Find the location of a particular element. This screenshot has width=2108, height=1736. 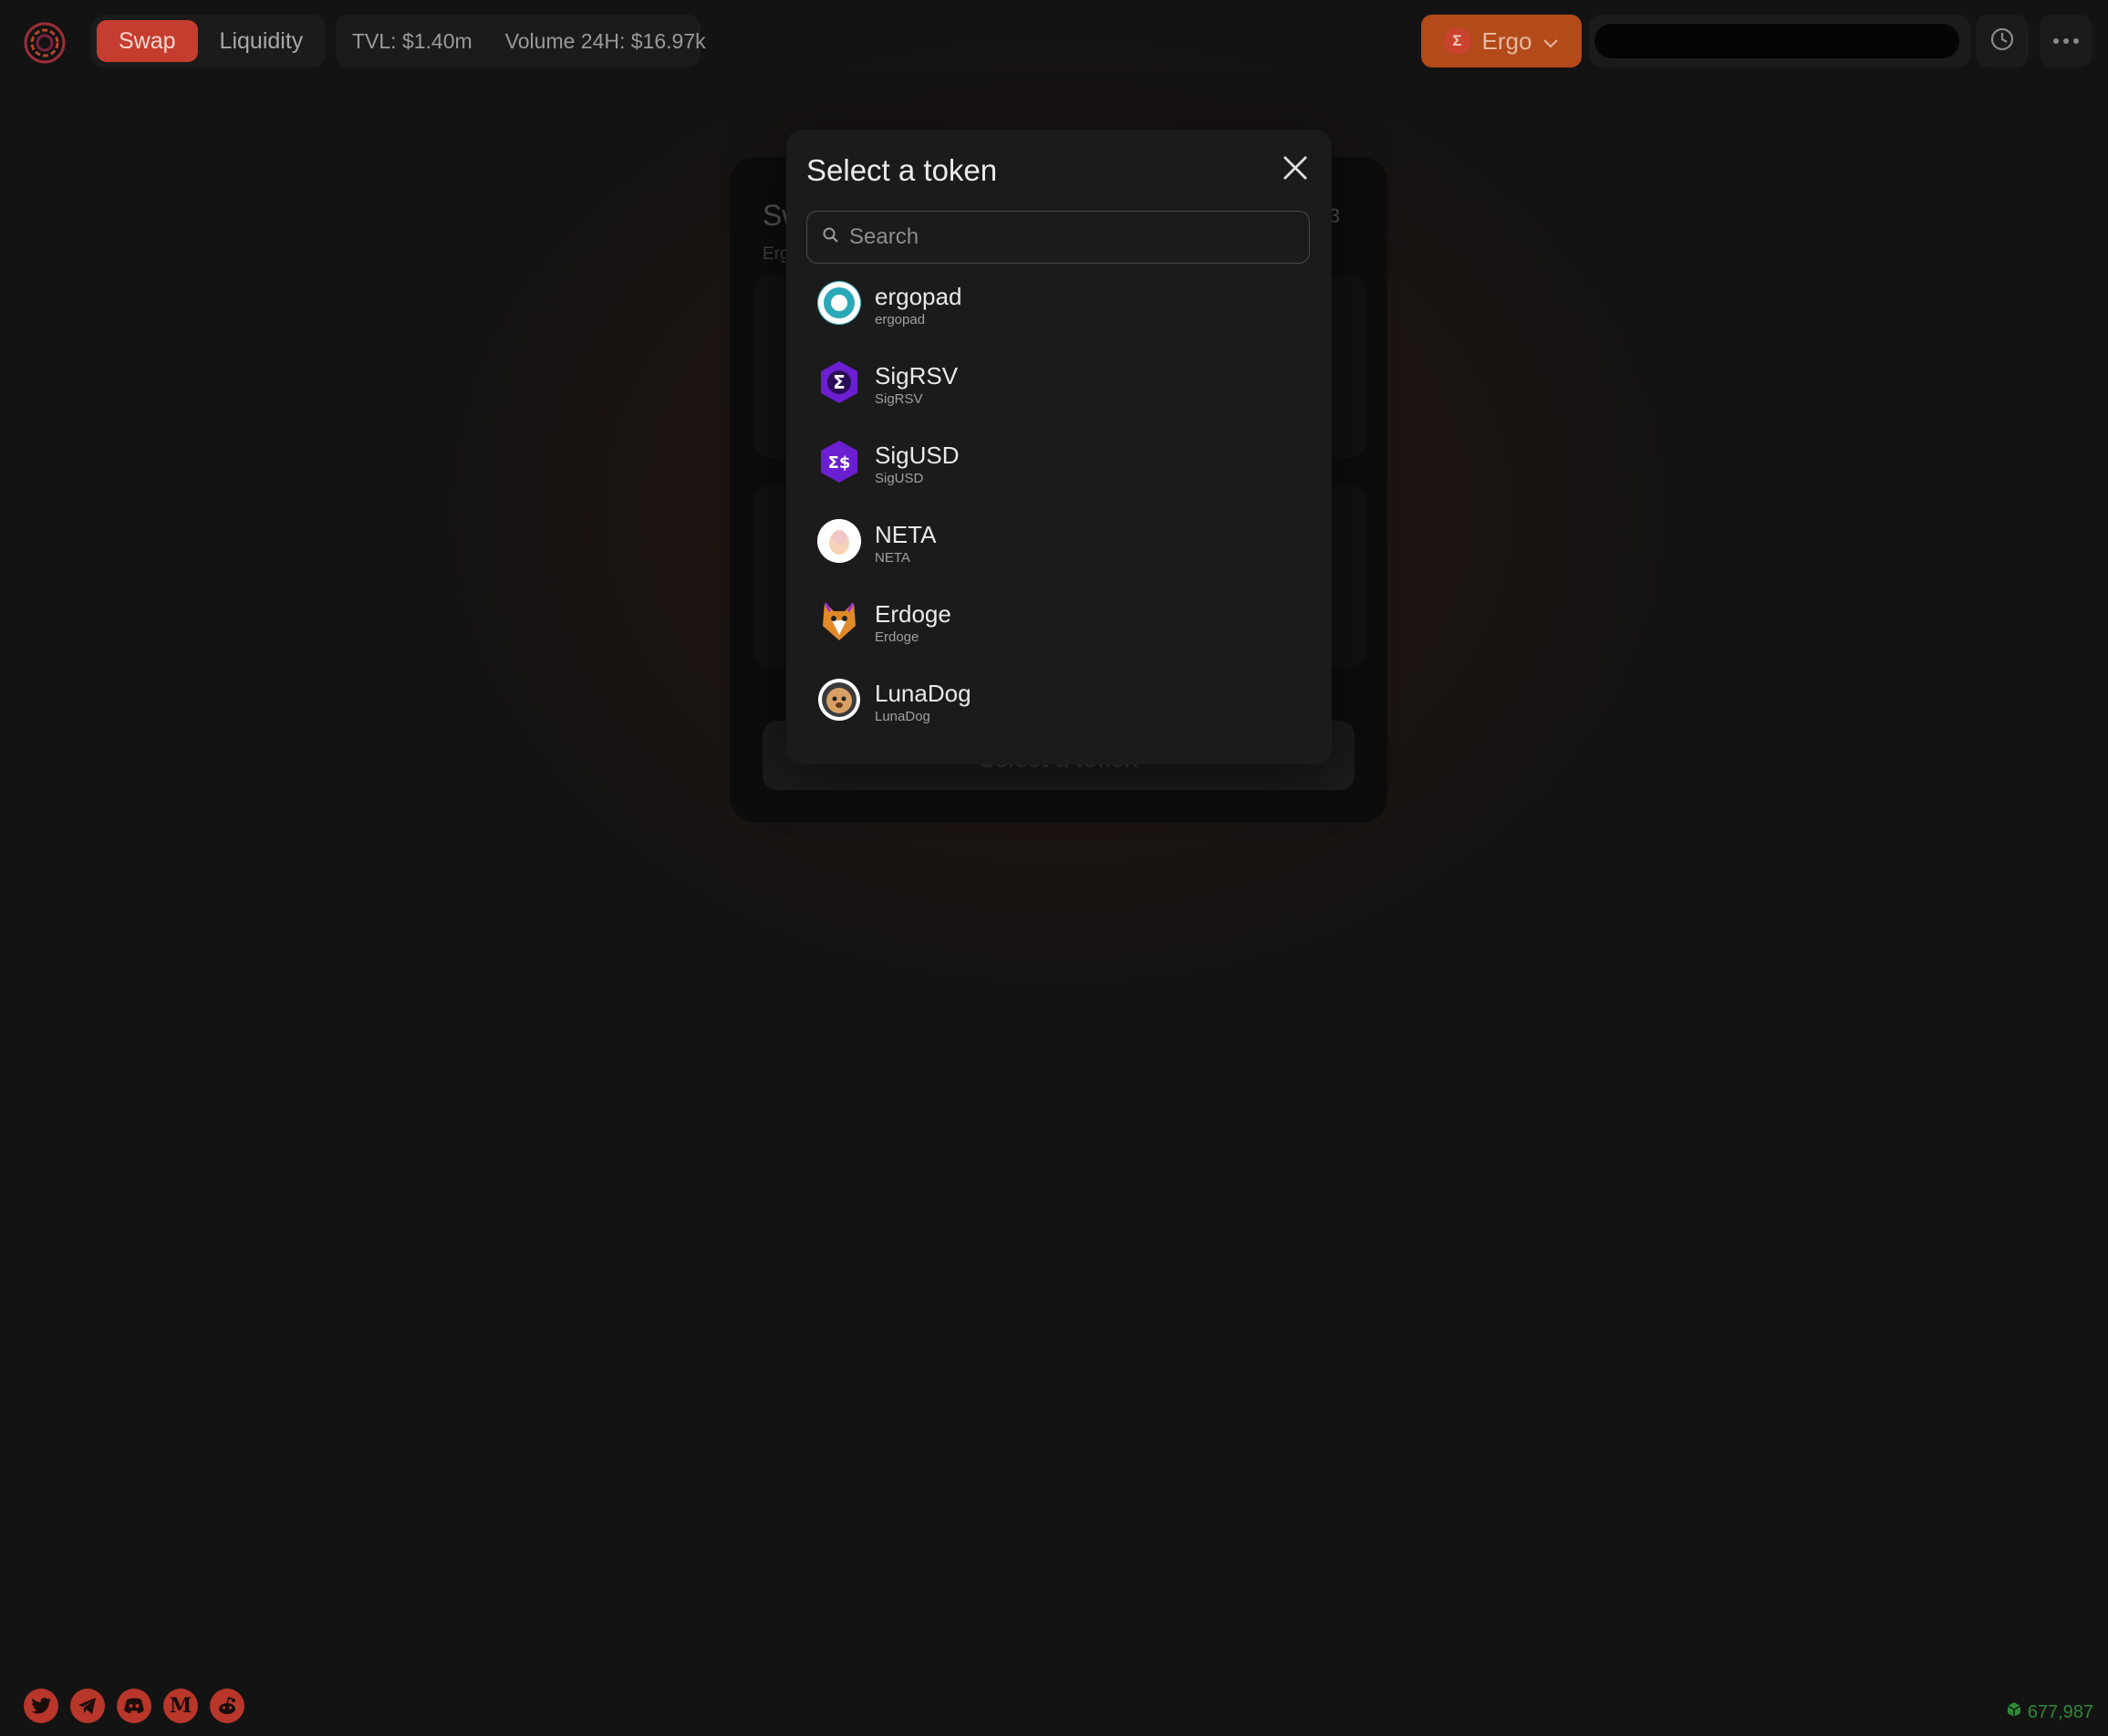

telegram-icon is located at coordinates (87, 1706).